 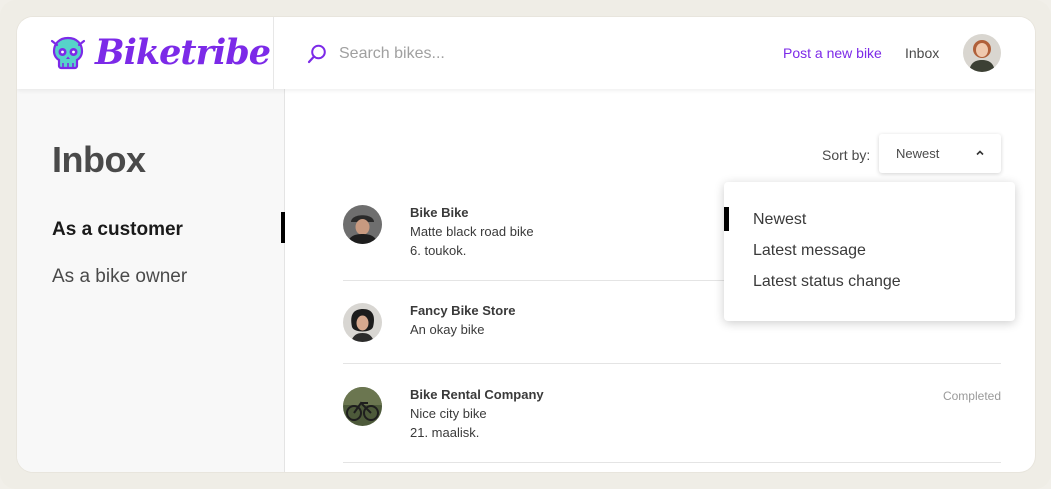 What do you see at coordinates (99, 159) in the screenshot?
I see `page-title: Inbox` at bounding box center [99, 159].